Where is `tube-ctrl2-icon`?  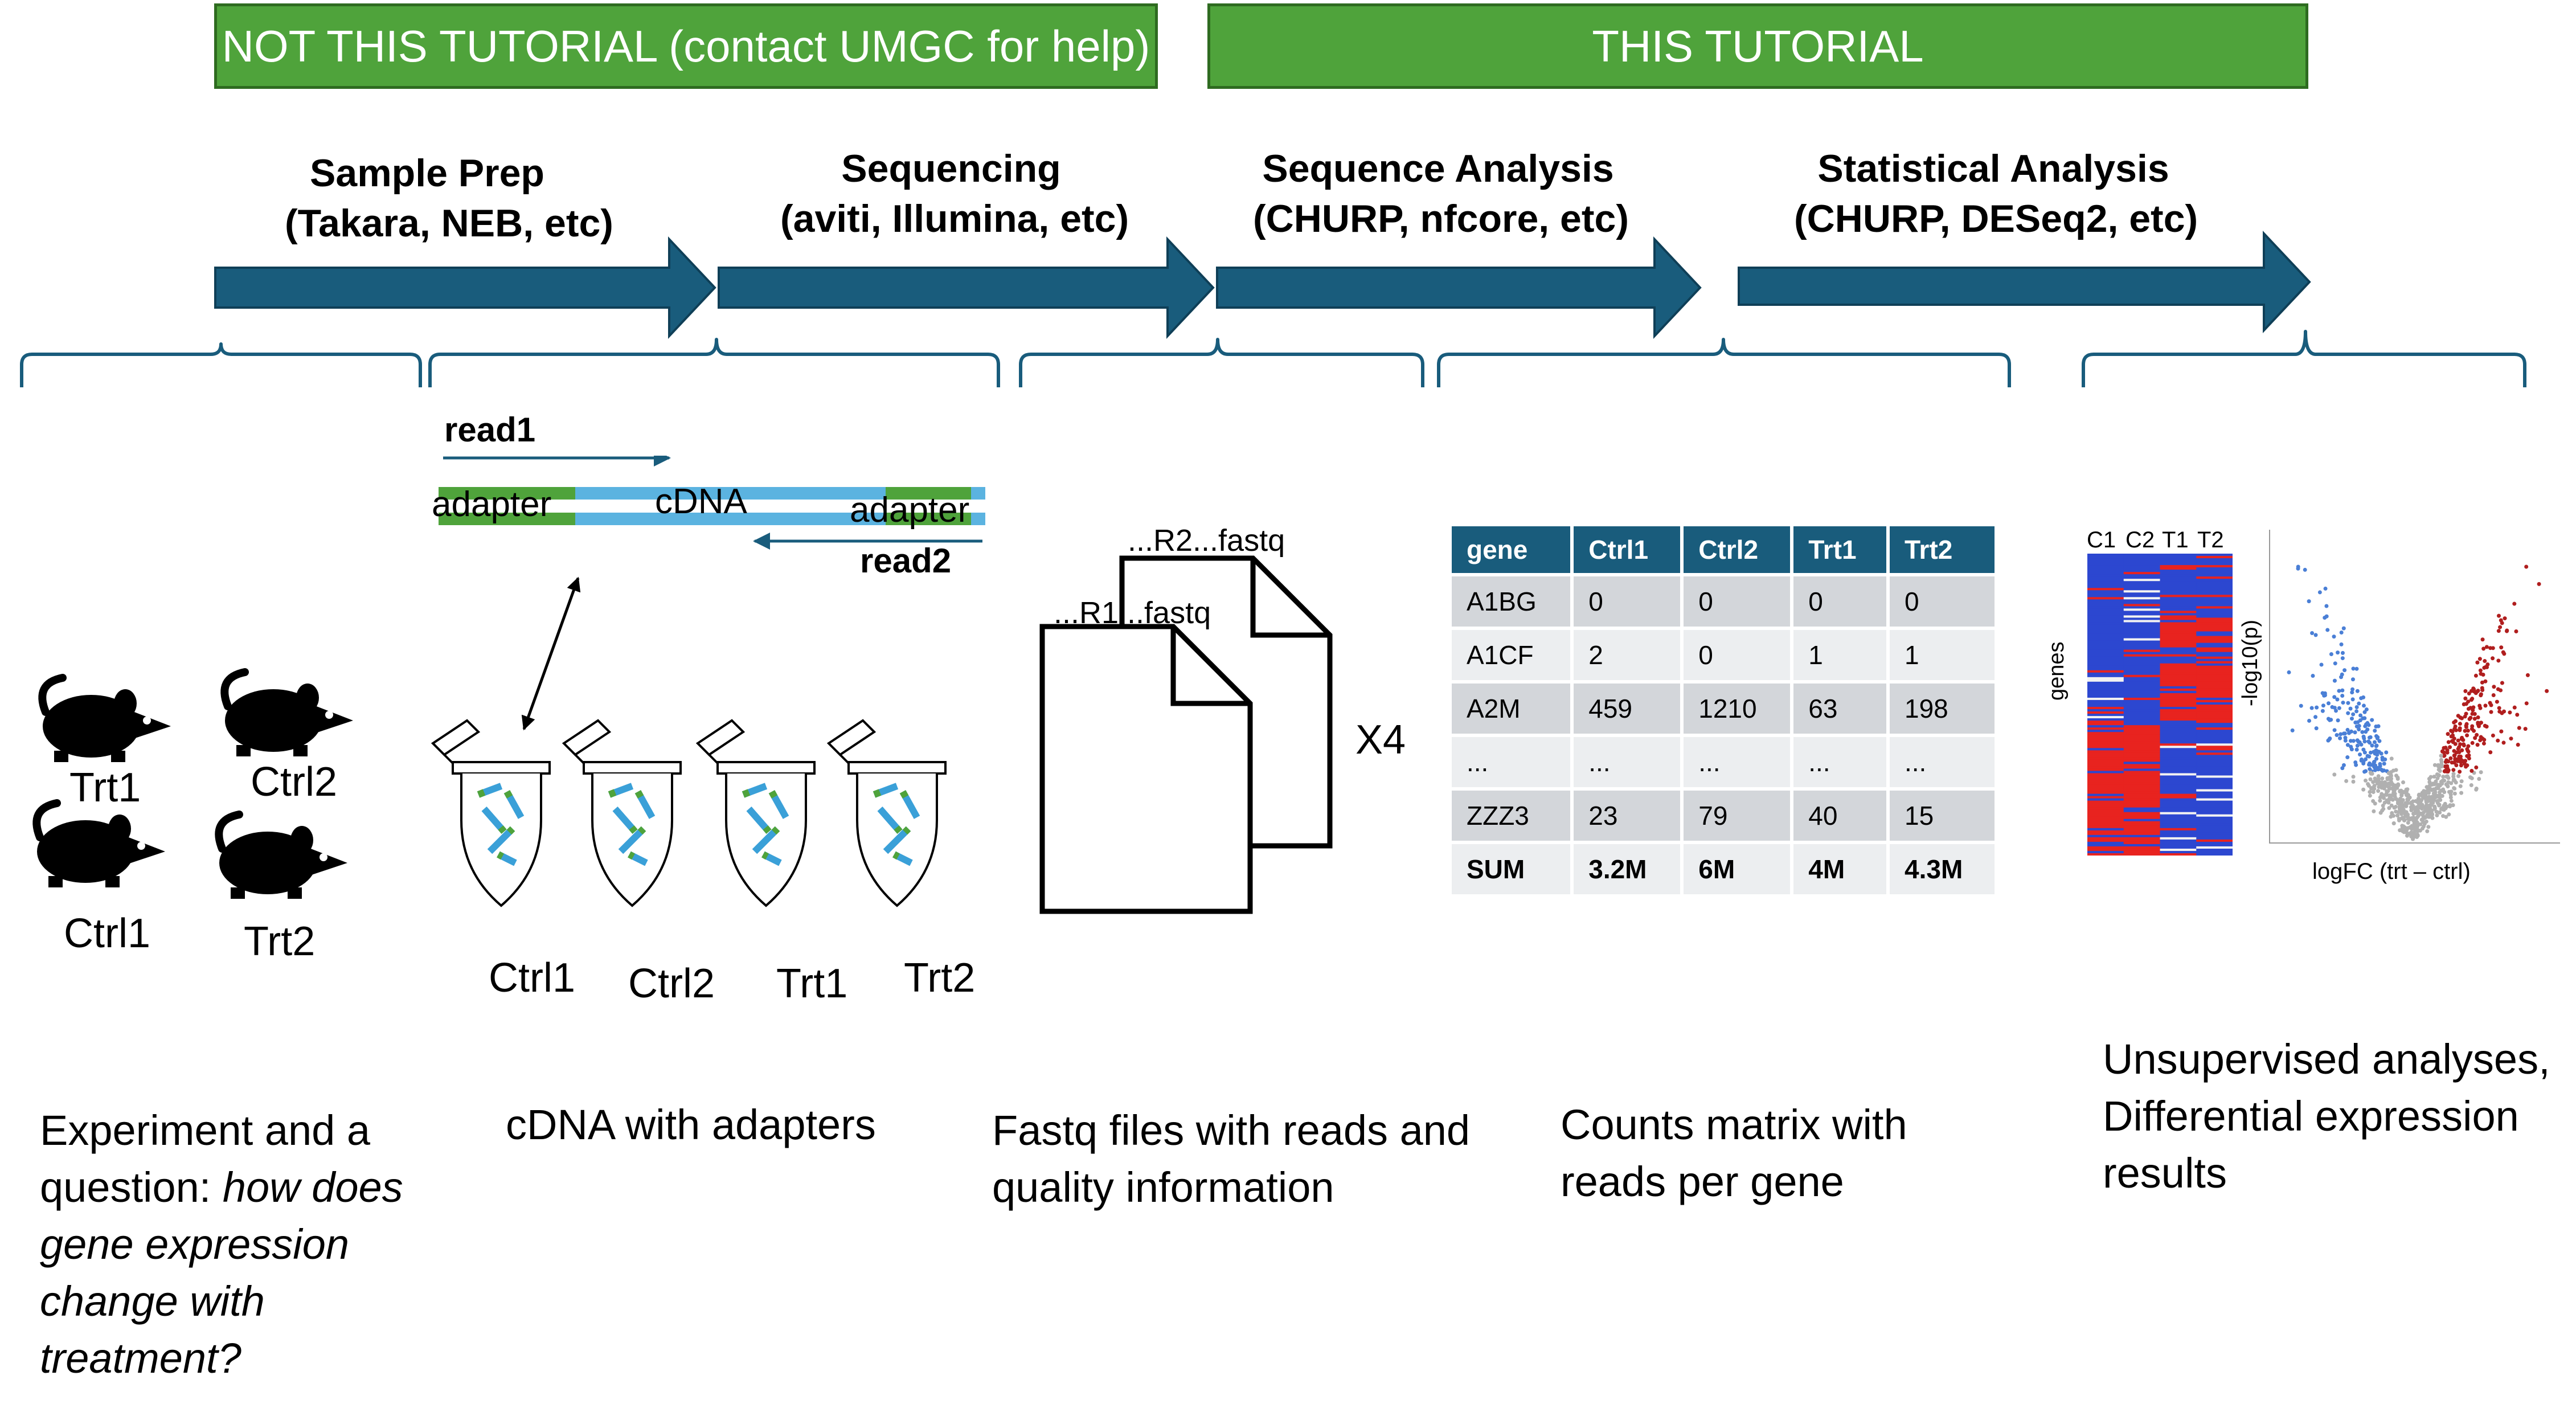 tube-ctrl2-icon is located at coordinates (622, 813).